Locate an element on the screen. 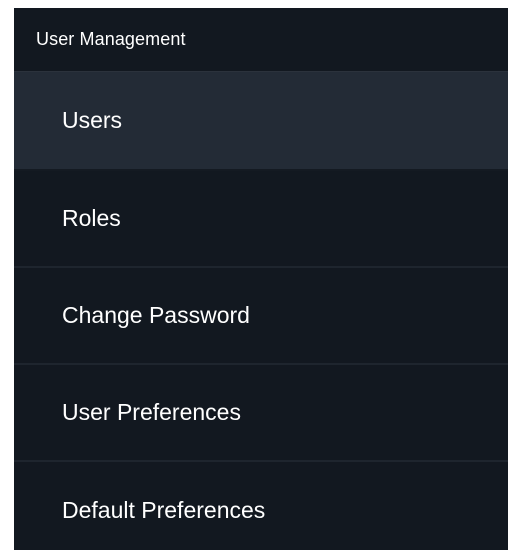 The image size is (508, 559). menu-title: User Management is located at coordinates (111, 39).